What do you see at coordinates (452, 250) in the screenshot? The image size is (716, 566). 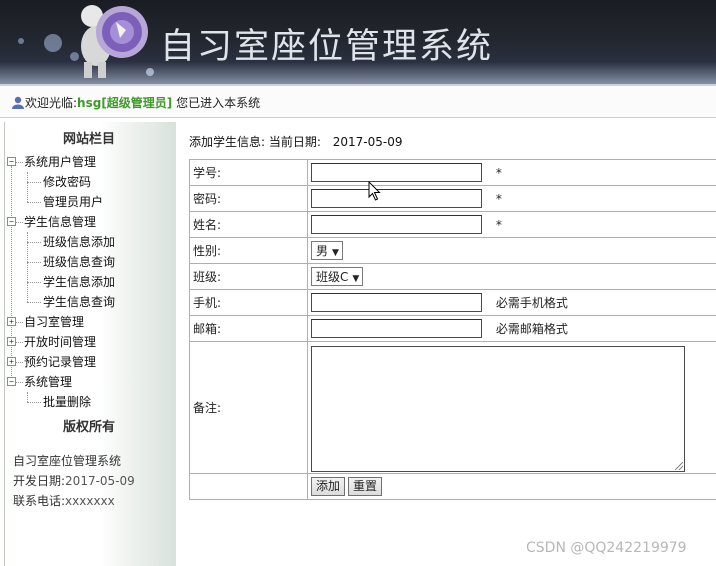 I see `form-row-gender: 性别: 男 ▼` at bounding box center [452, 250].